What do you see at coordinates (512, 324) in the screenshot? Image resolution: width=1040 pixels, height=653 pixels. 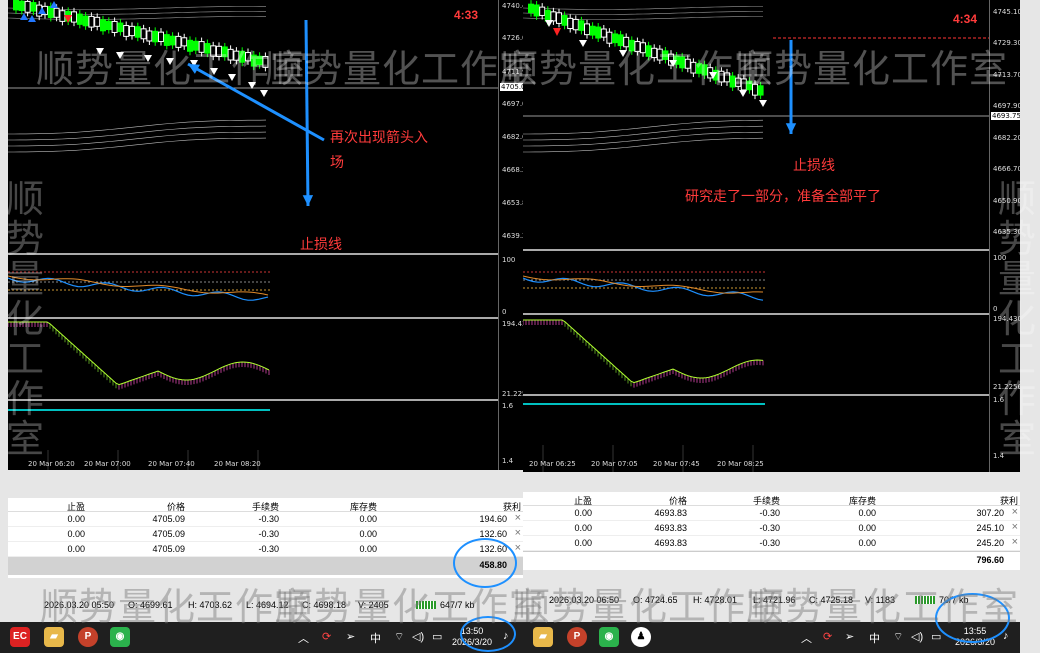 I see `ind-tick: 194.4307` at bounding box center [512, 324].